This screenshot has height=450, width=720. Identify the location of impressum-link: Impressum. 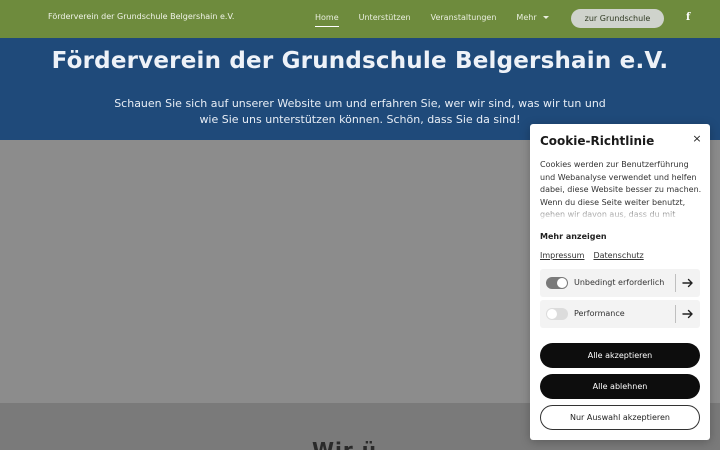
(562, 255).